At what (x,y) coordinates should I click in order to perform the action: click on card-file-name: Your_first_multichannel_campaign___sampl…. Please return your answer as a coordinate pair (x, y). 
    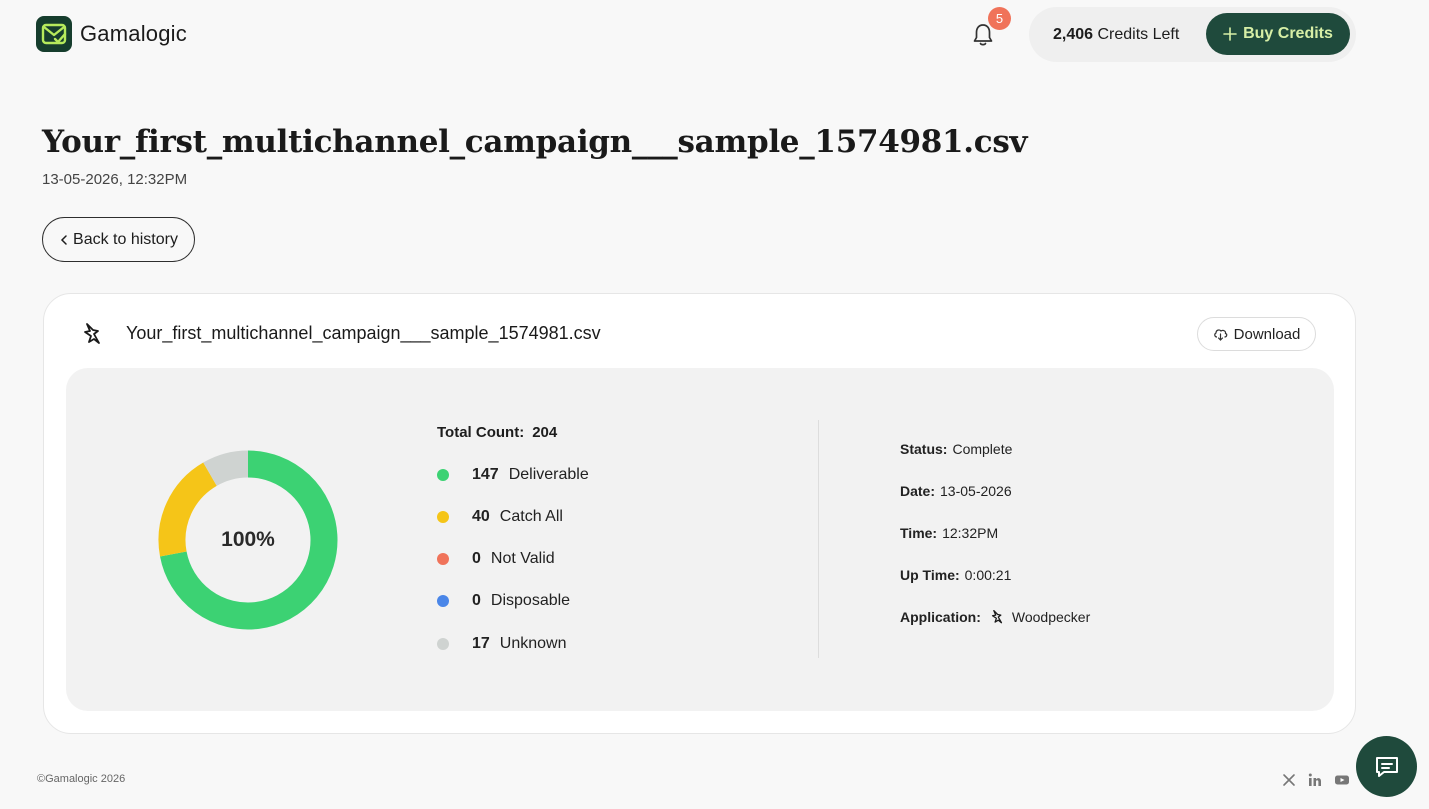
    Looking at the image, I should click on (363, 333).